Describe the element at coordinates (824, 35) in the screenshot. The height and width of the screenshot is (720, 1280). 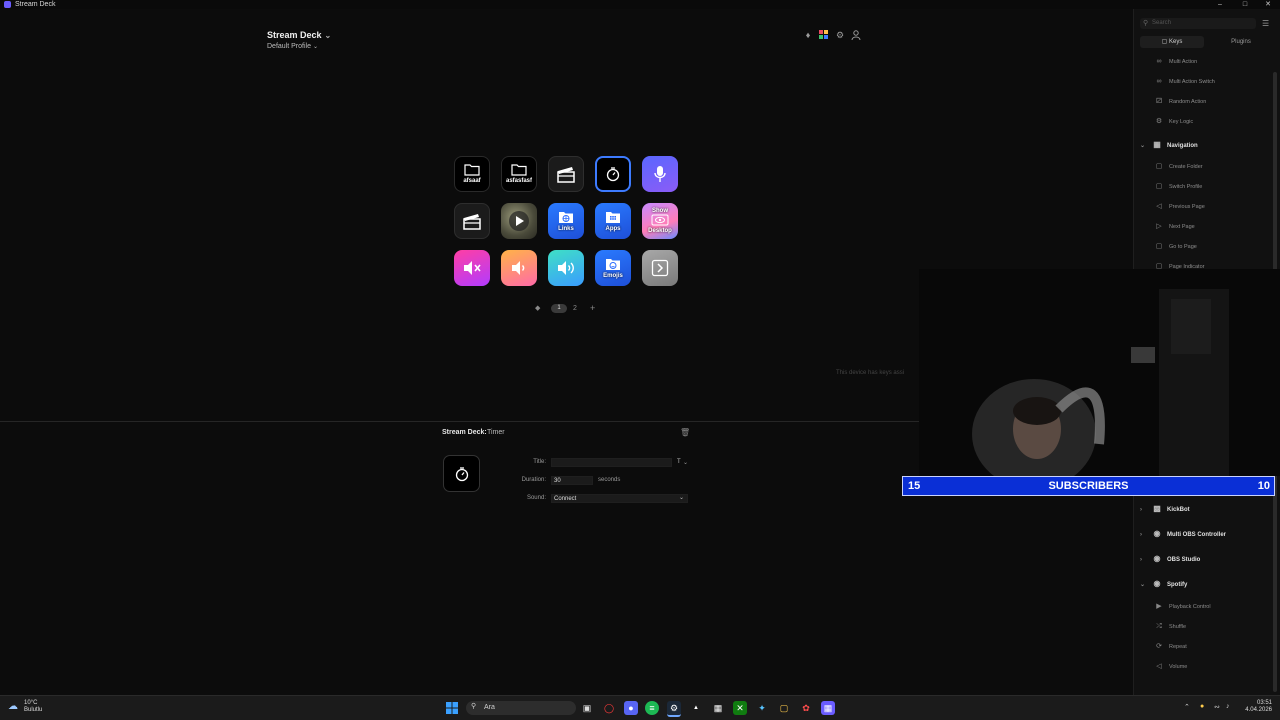
I see `marketplace-icon` at that location.